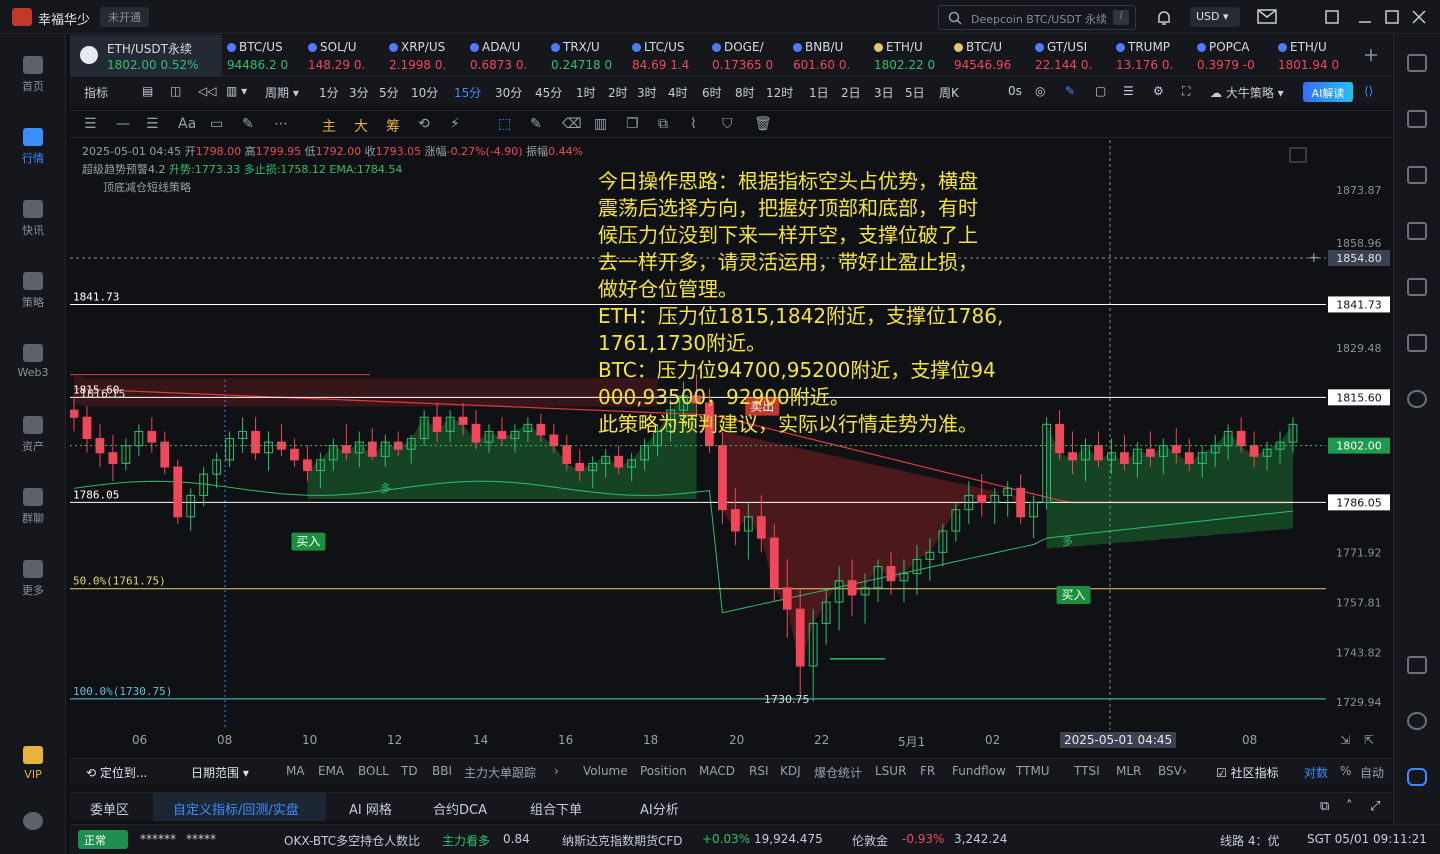 Image resolution: width=1440 pixels, height=854 pixels. Describe the element at coordinates (717, 771) in the screenshot. I see `sub-indicator-2: MACD` at that location.